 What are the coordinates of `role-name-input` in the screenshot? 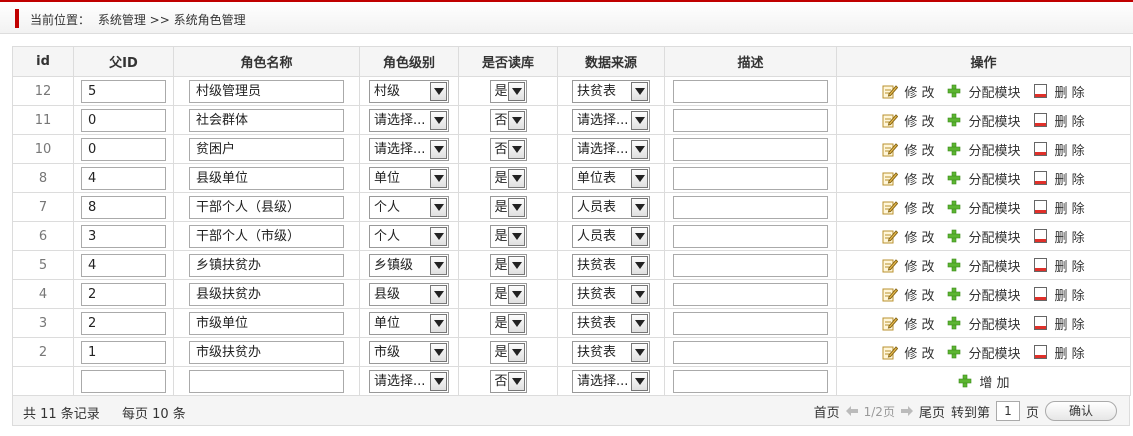 It's located at (266, 381).